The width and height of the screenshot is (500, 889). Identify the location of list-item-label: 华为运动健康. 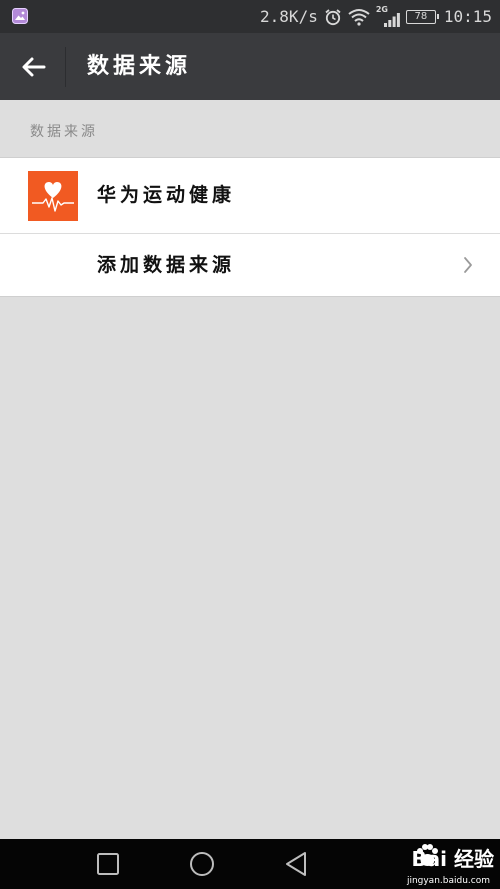
(166, 195).